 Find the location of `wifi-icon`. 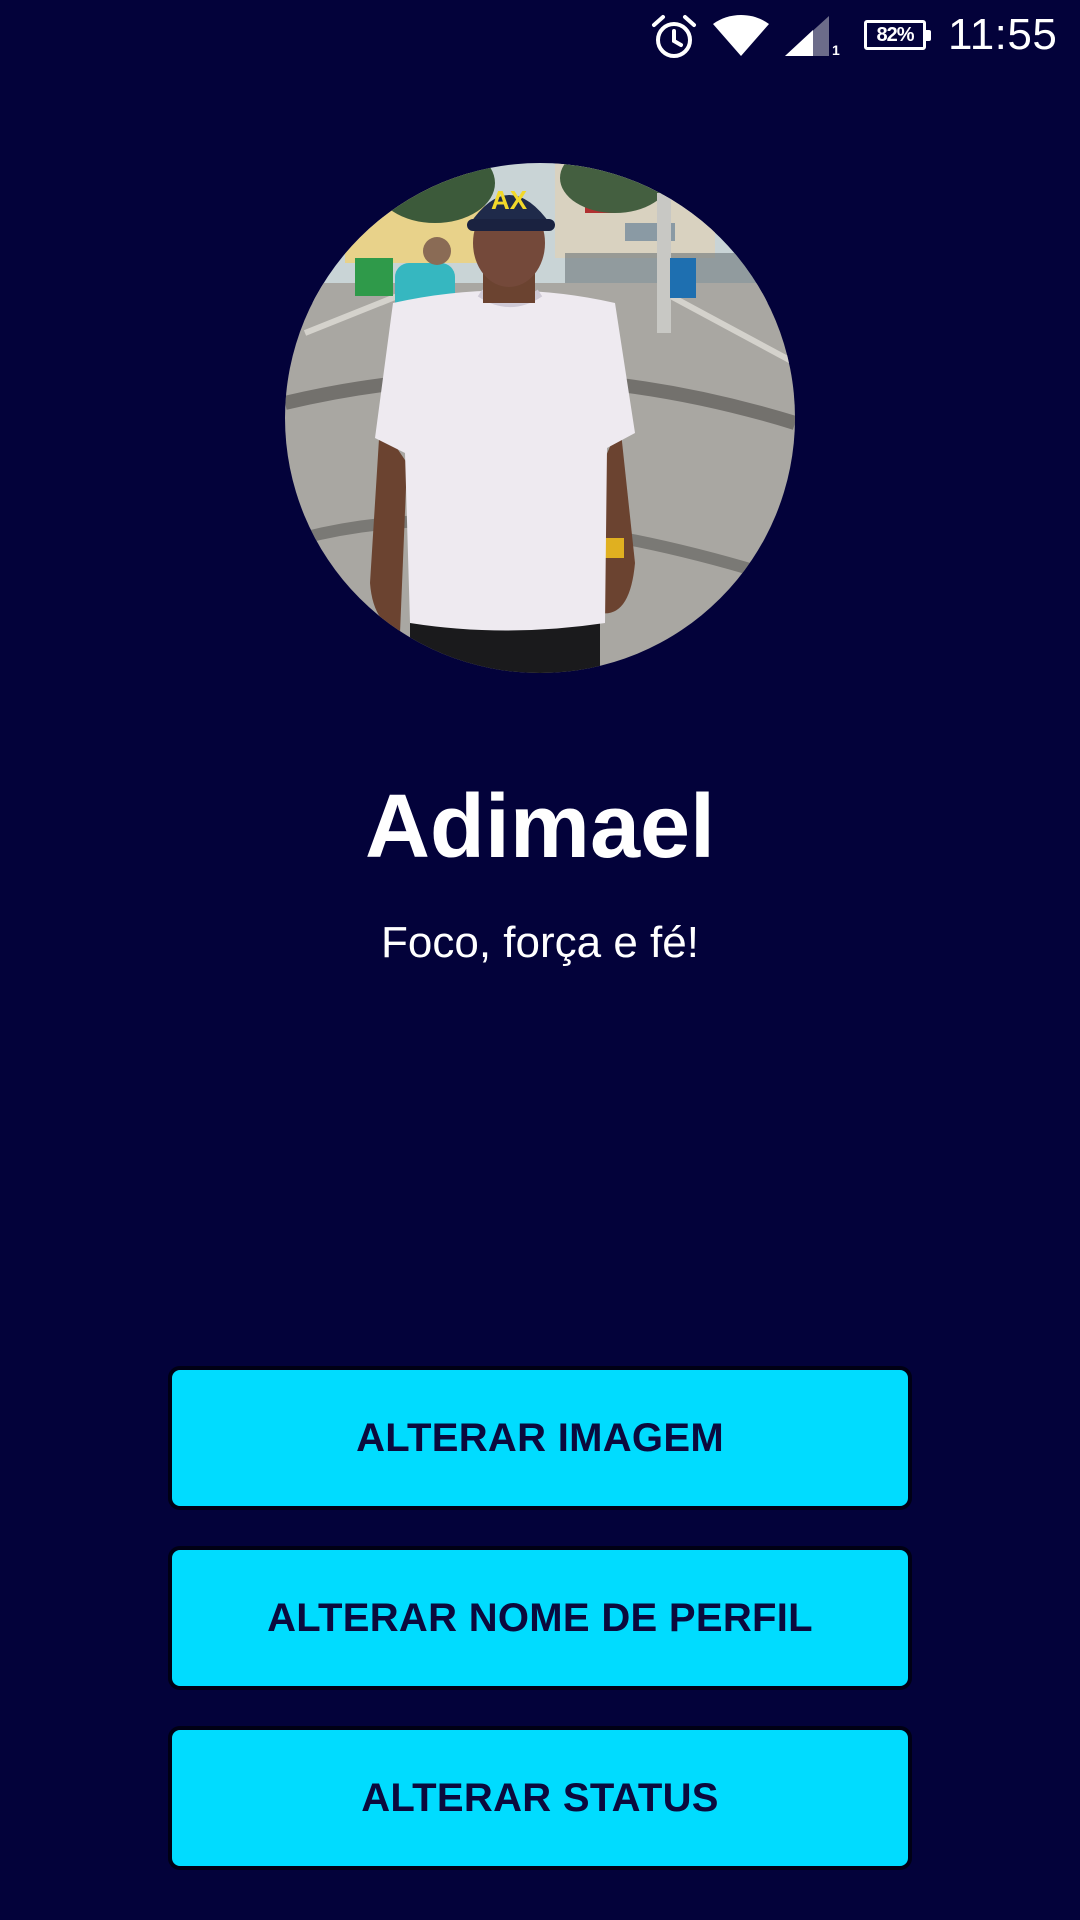

wifi-icon is located at coordinates (741, 35).